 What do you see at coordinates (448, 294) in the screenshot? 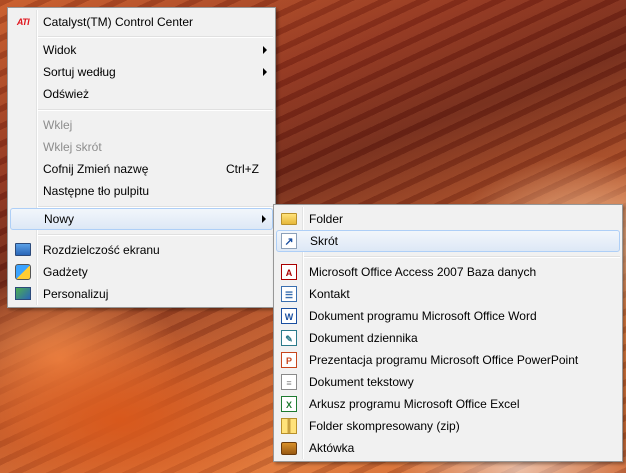
I see `submenu-item-contact: ☰ Kontakt` at bounding box center [448, 294].